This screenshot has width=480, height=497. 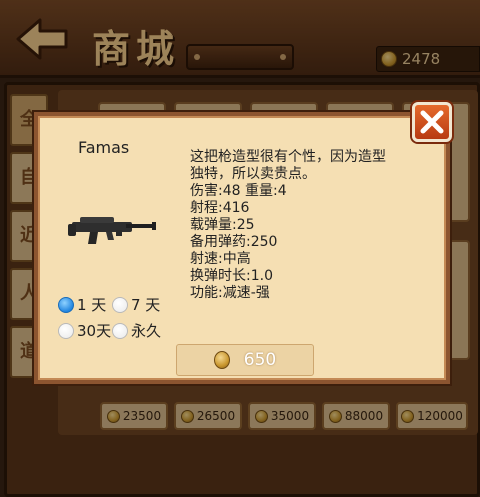 I want to click on rental-option-7-day: 7 天, so click(x=136, y=304).